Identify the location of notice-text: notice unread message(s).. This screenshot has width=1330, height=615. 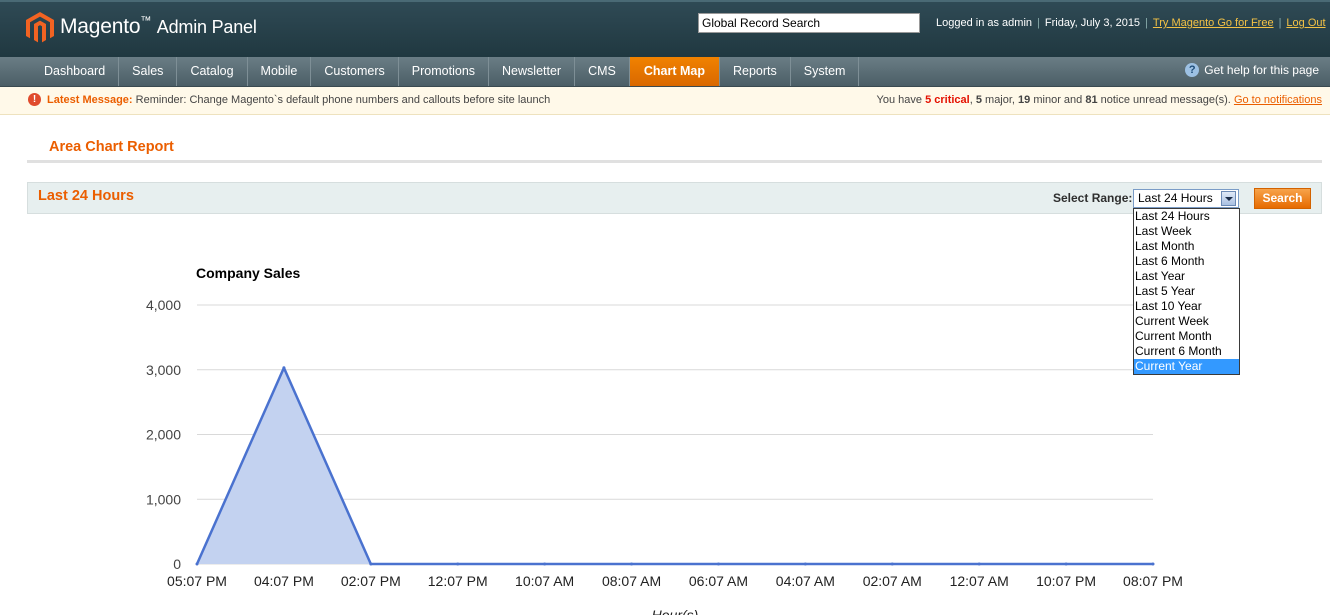
(1165, 100).